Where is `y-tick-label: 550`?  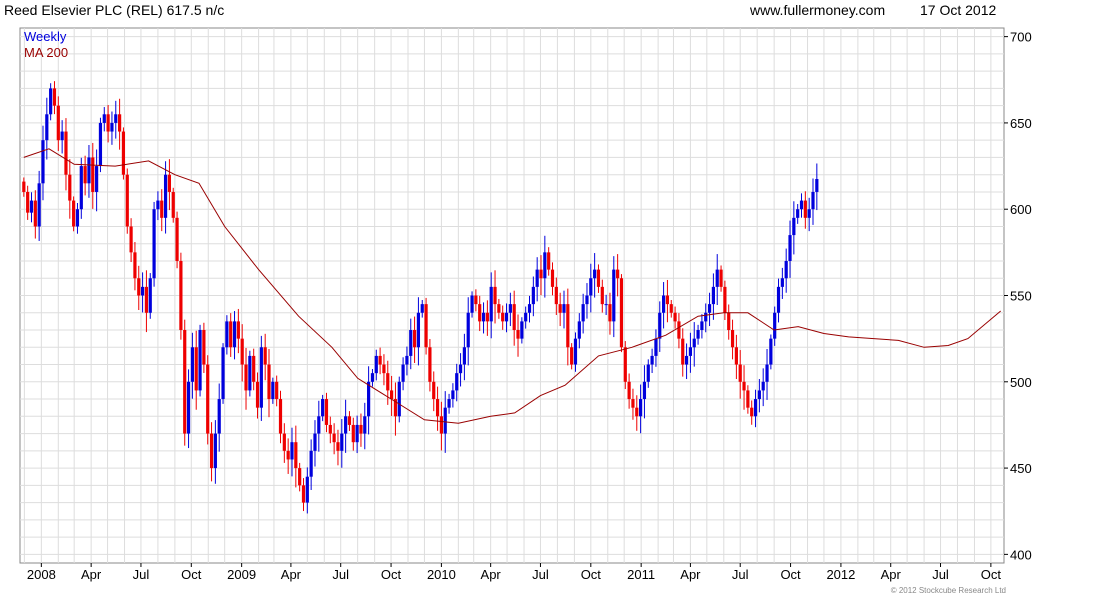 y-tick-label: 550 is located at coordinates (1021, 296).